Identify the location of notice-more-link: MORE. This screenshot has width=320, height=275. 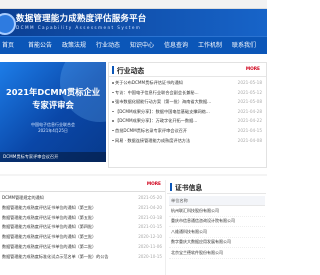
(154, 184).